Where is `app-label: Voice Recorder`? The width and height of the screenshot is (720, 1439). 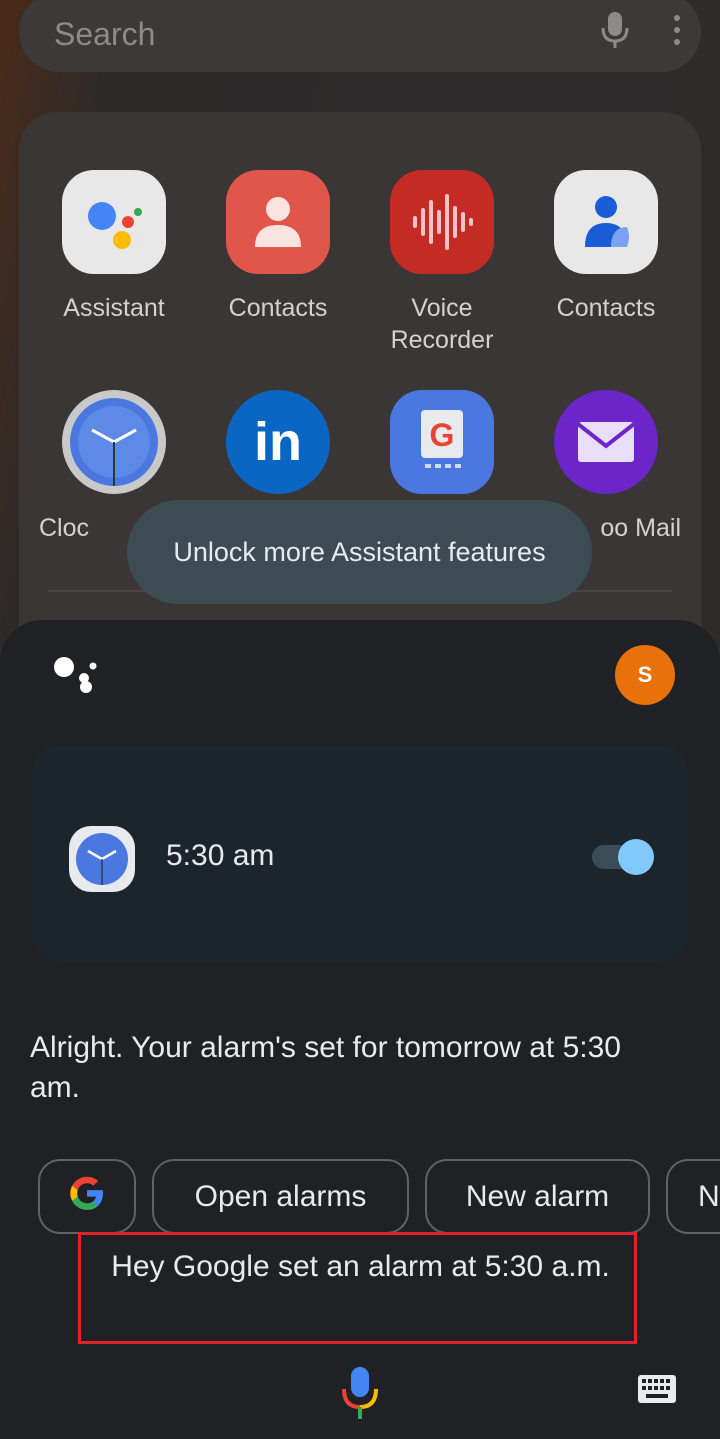
app-label: Voice Recorder is located at coordinates (442, 324).